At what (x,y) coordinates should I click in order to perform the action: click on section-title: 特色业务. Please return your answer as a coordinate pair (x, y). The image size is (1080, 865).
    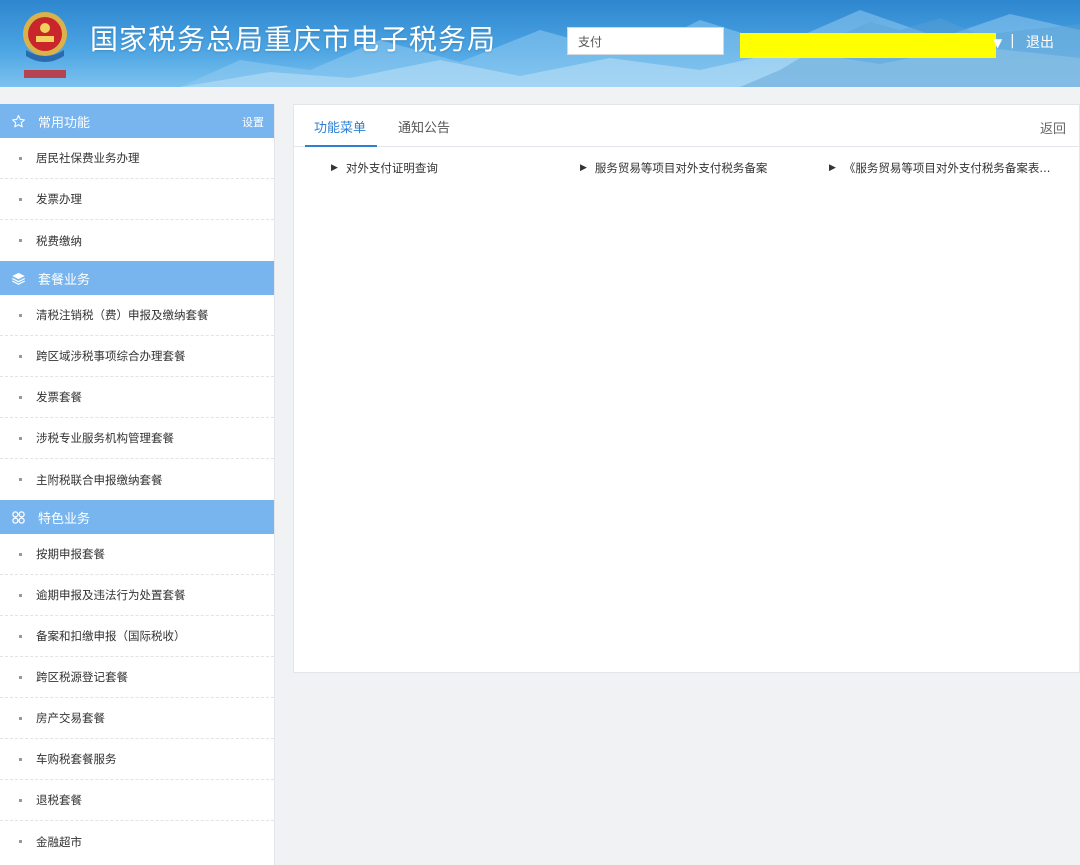
    Looking at the image, I should click on (64, 519).